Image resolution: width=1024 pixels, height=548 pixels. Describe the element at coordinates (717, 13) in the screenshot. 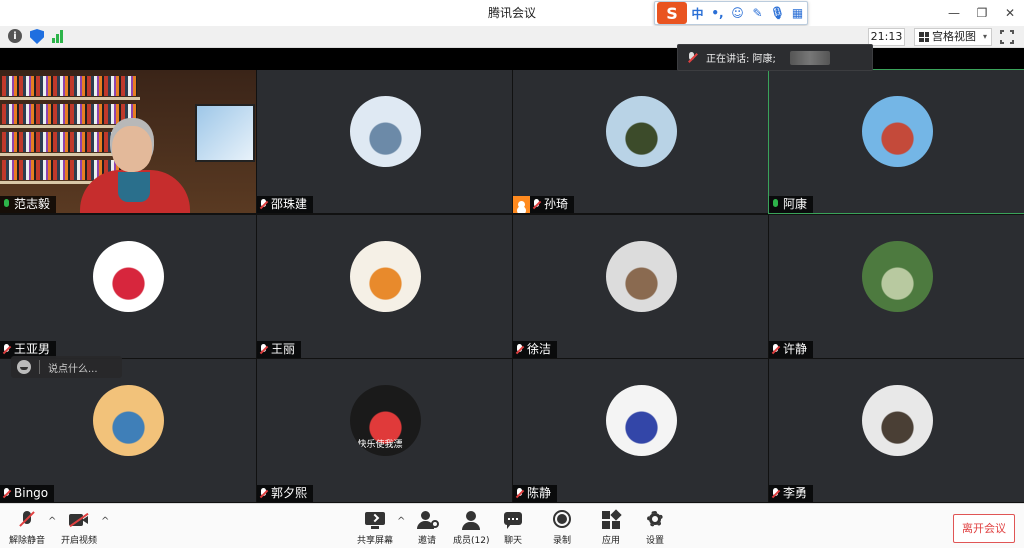

I see `ime-punctuation-icon: •,` at that location.